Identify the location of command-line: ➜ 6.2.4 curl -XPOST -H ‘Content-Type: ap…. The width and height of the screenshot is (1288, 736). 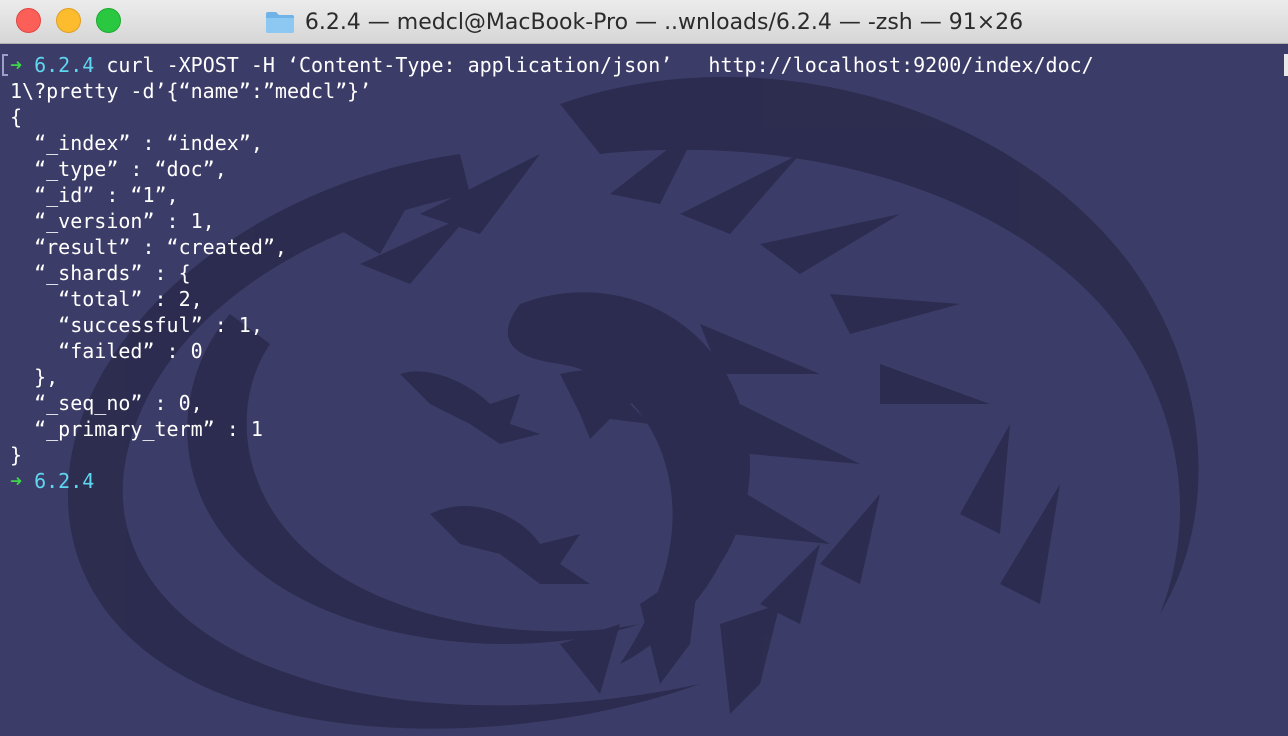
(552, 65).